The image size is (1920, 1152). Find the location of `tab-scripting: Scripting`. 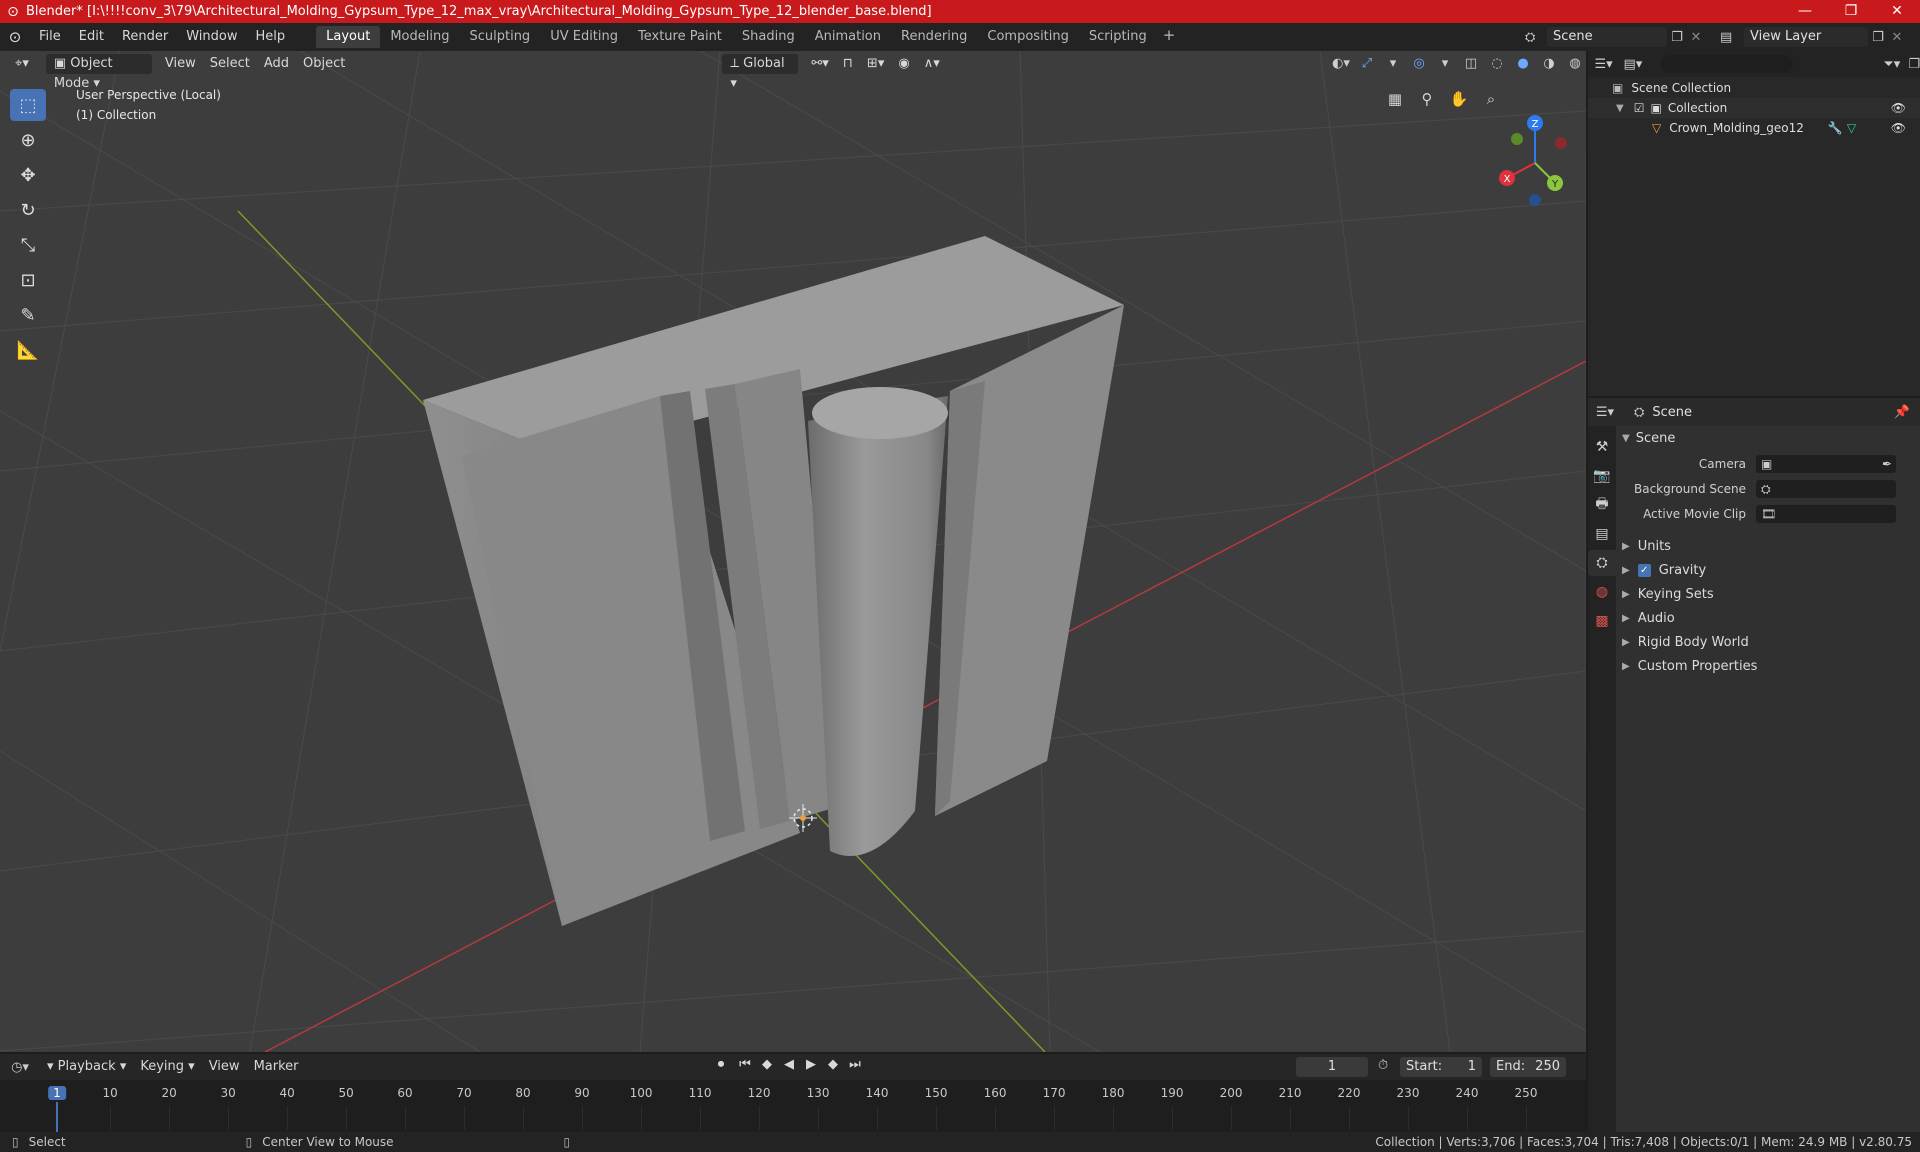

tab-scripting: Scripting is located at coordinates (1118, 37).